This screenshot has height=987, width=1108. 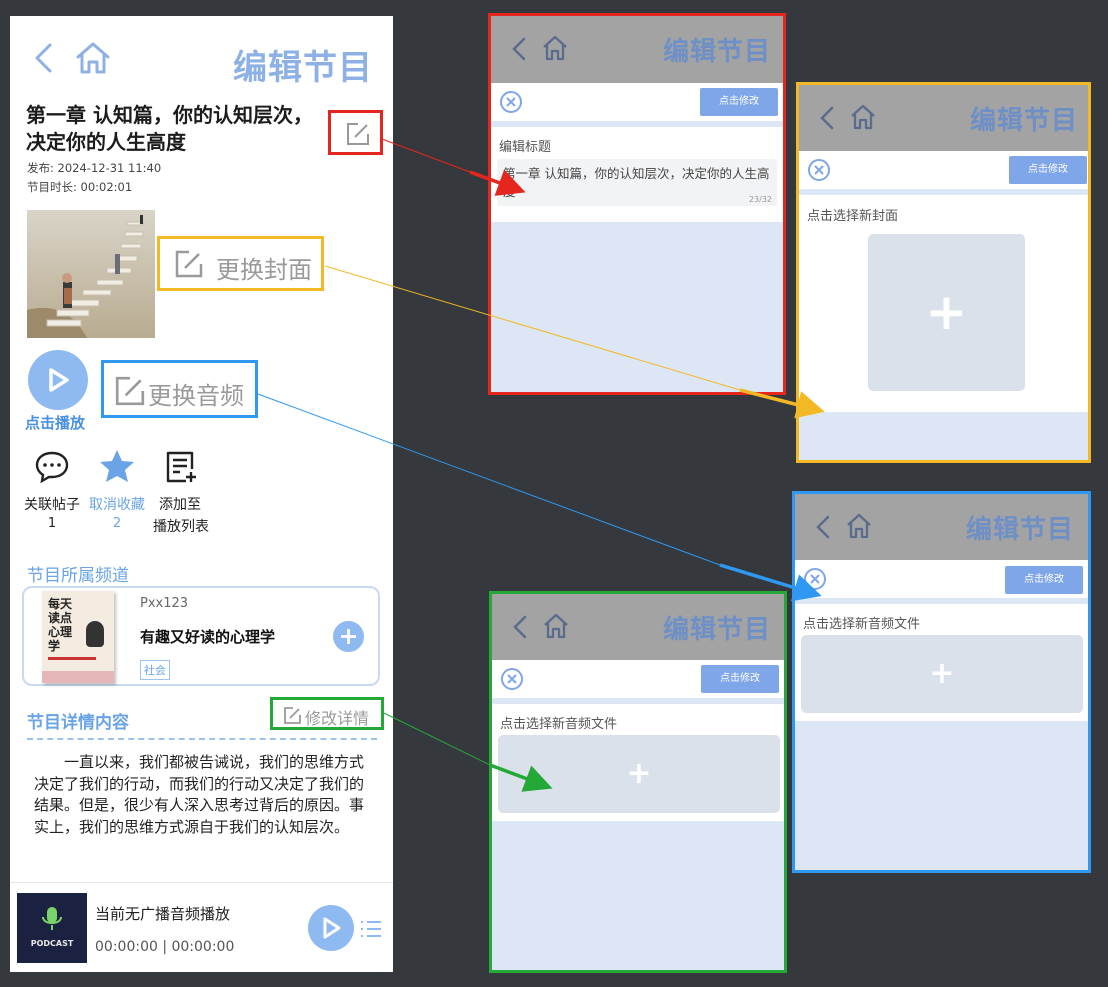 I want to click on podcast-logo: PODCAST, so click(x=52, y=928).